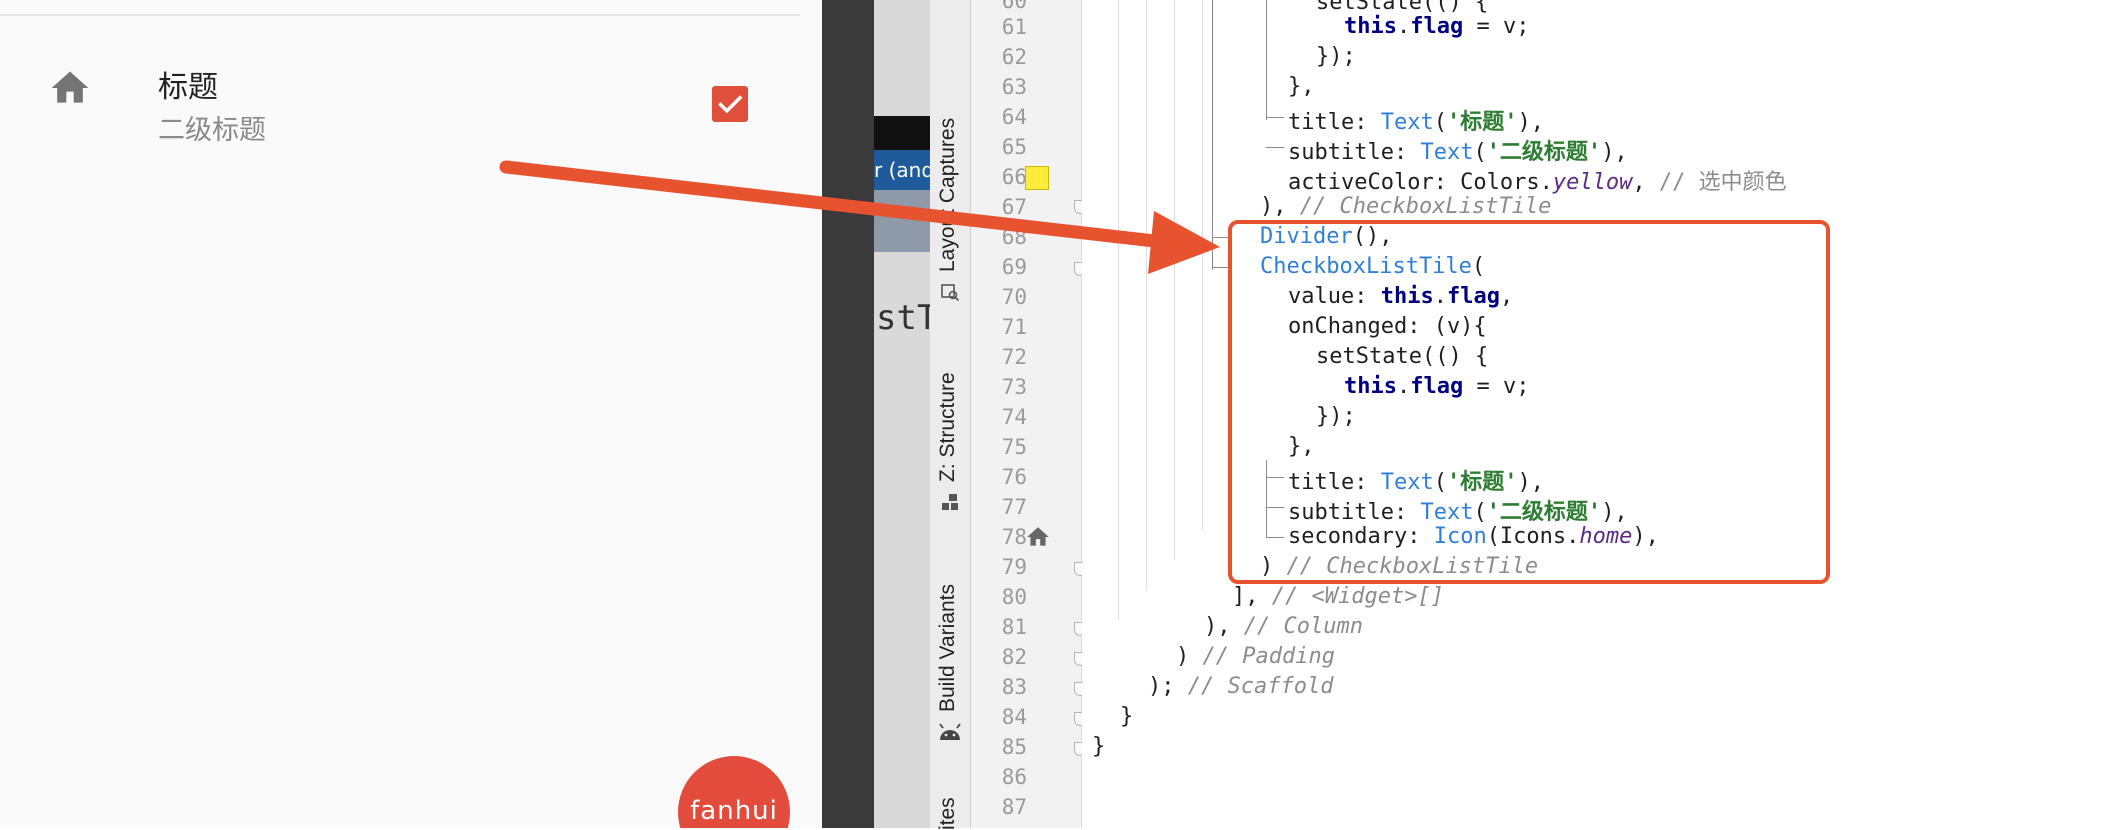 Image resolution: width=2108 pixels, height=830 pixels. I want to click on line-number: 82, so click(1014, 657).